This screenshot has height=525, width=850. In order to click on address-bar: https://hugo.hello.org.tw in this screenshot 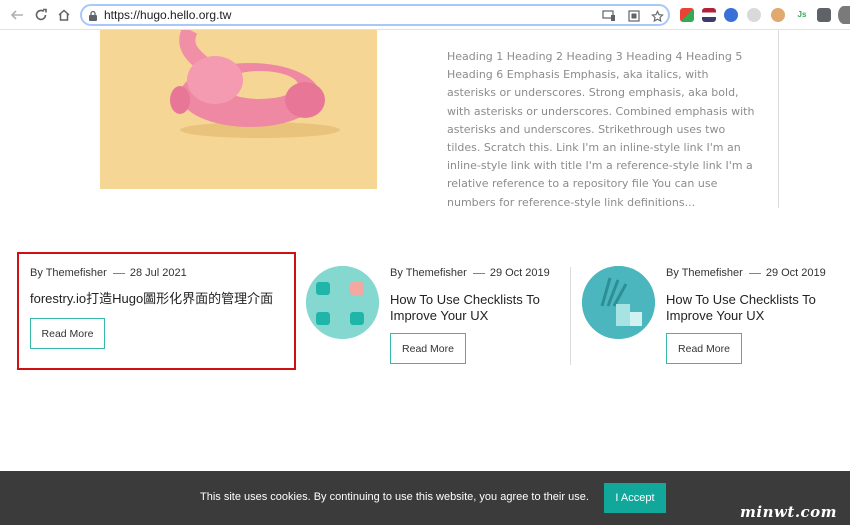, I will do `click(375, 15)`.